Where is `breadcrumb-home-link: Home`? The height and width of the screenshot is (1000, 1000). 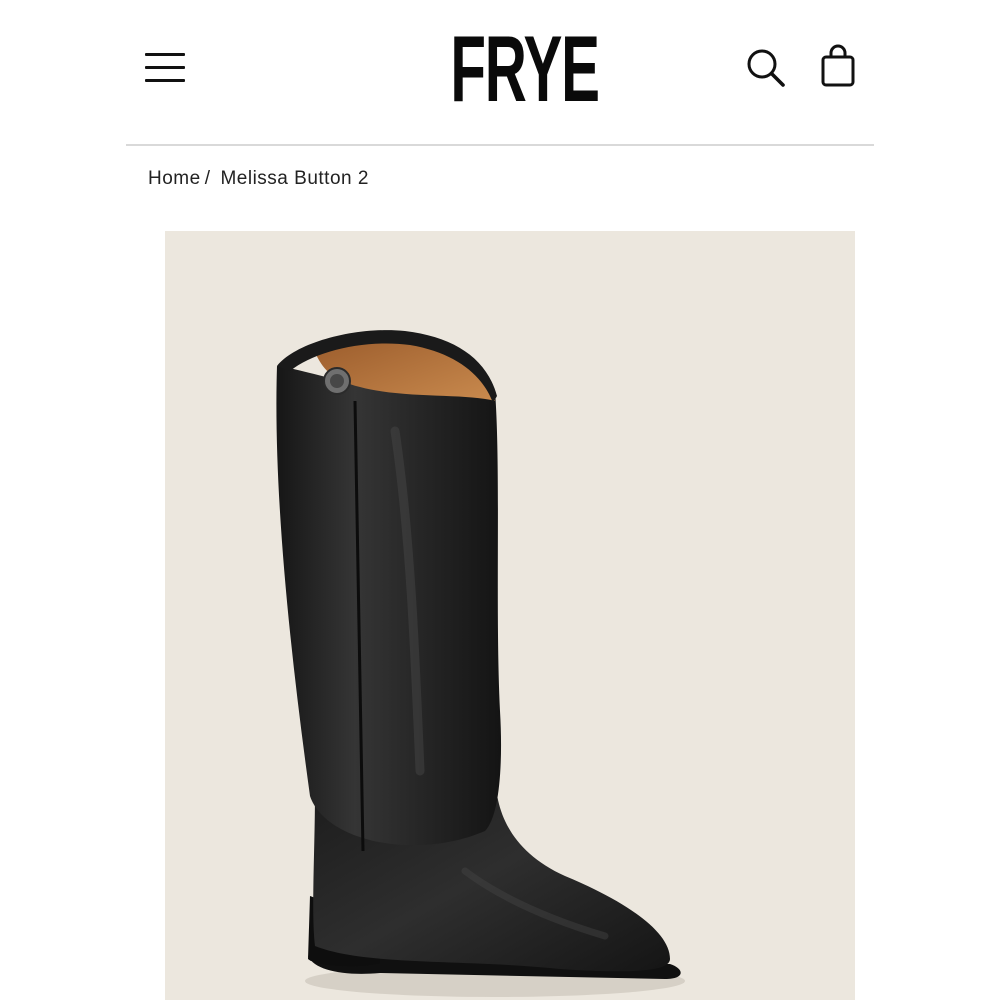
breadcrumb-home-link: Home is located at coordinates (174, 178).